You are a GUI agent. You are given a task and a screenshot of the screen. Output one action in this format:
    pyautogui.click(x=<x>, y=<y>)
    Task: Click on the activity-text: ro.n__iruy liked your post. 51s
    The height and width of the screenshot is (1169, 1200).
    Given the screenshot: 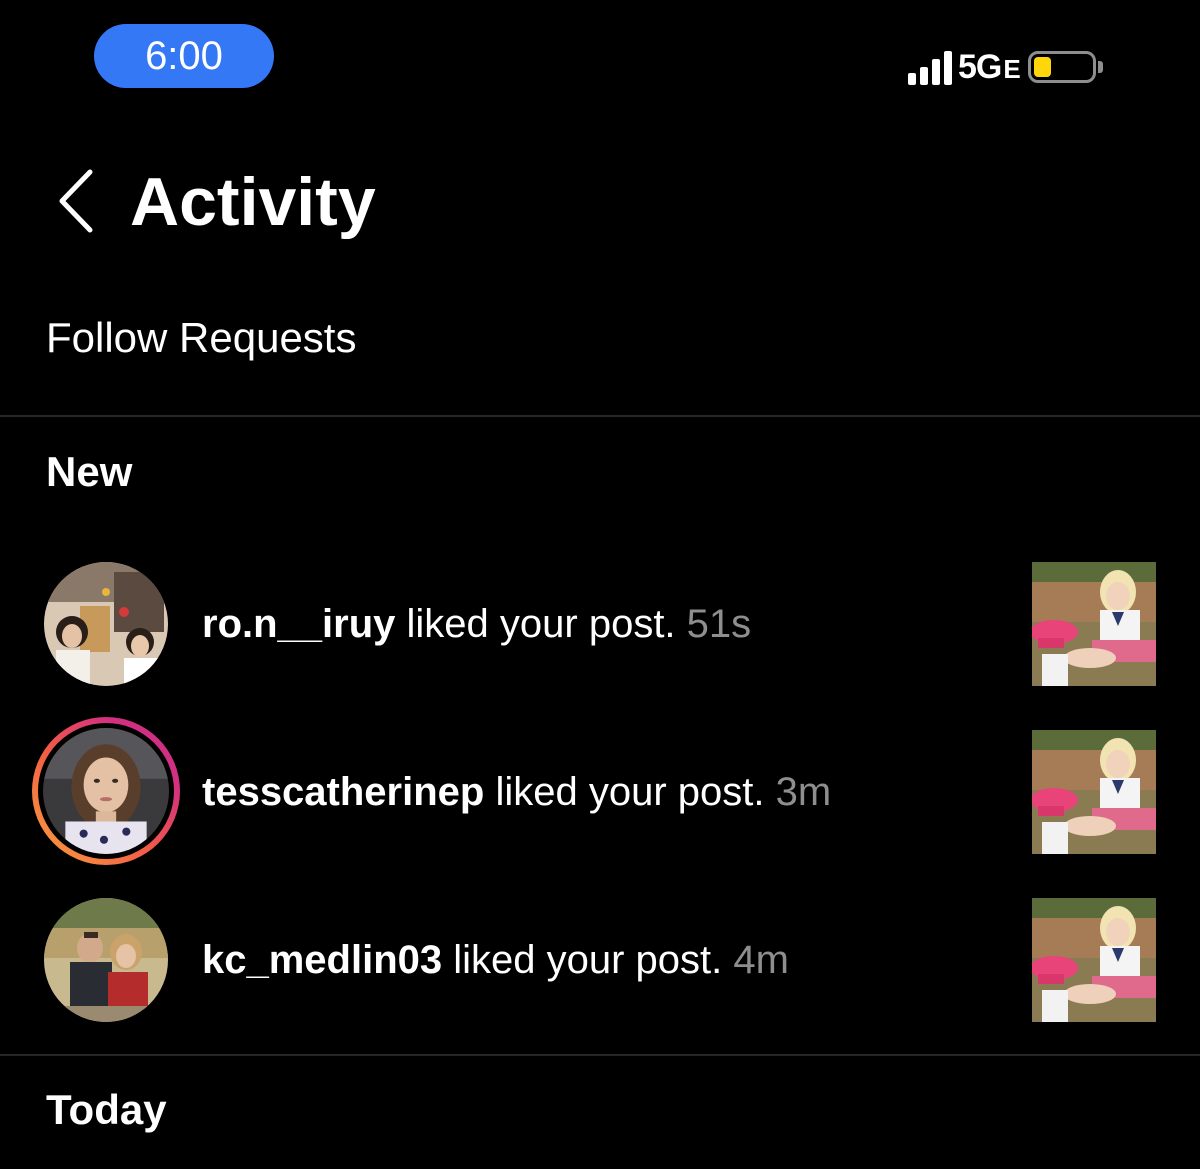 What is the action you would take?
    pyautogui.click(x=476, y=624)
    